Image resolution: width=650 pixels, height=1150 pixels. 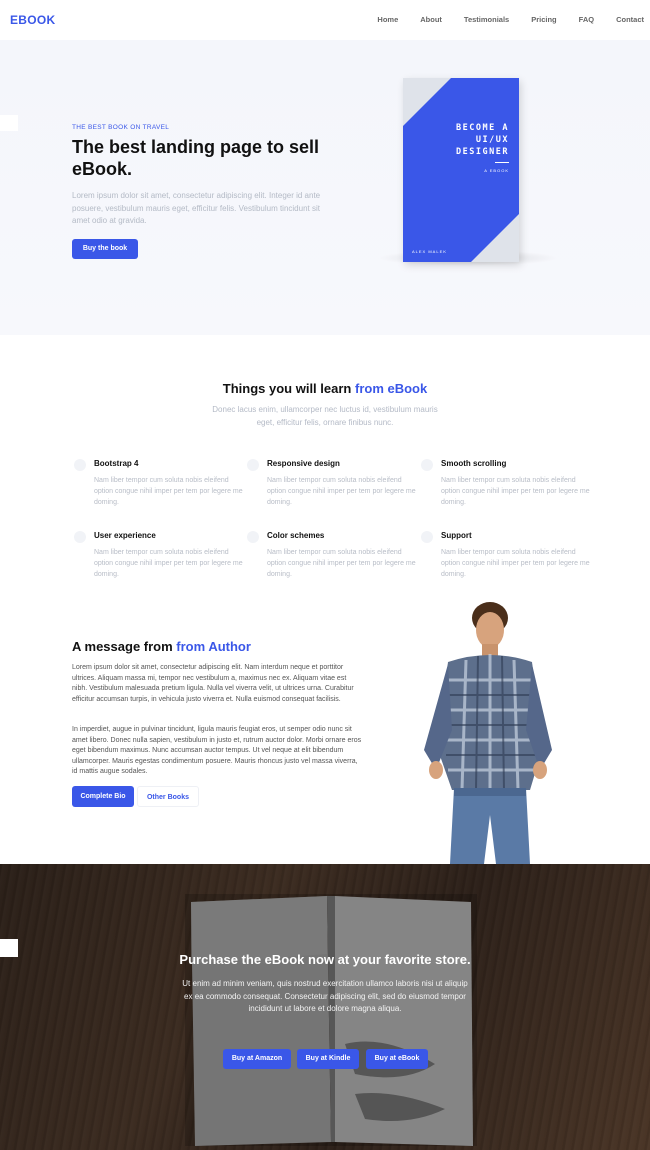 I want to click on nav-contact: Contact, so click(x=630, y=19).